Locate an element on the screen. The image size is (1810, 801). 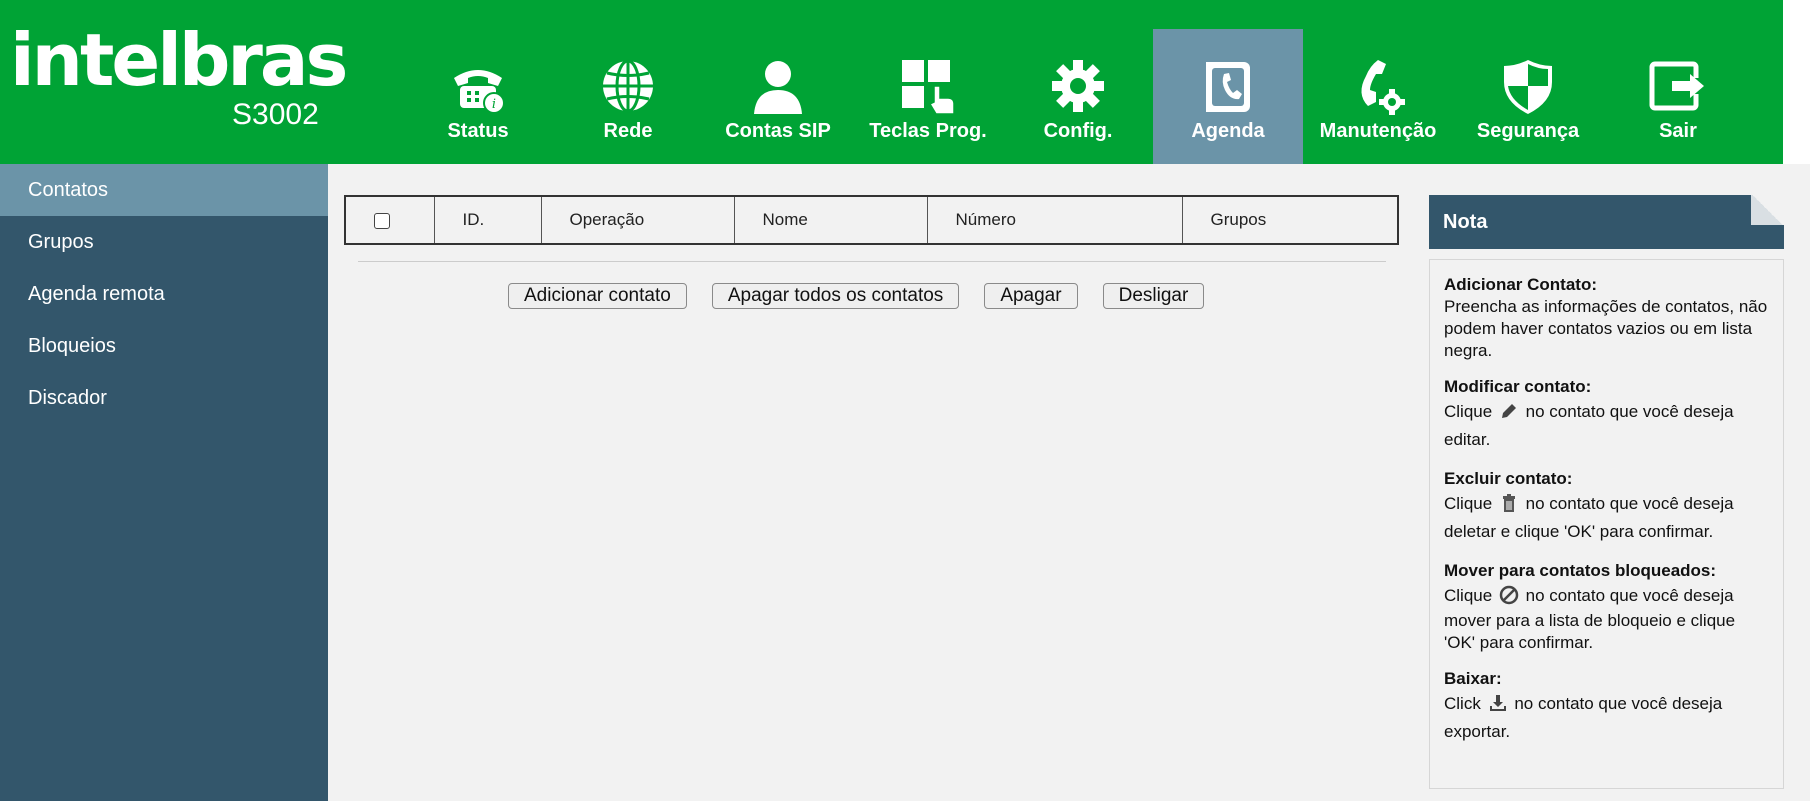
download-icon is located at coordinates (1498, 703).